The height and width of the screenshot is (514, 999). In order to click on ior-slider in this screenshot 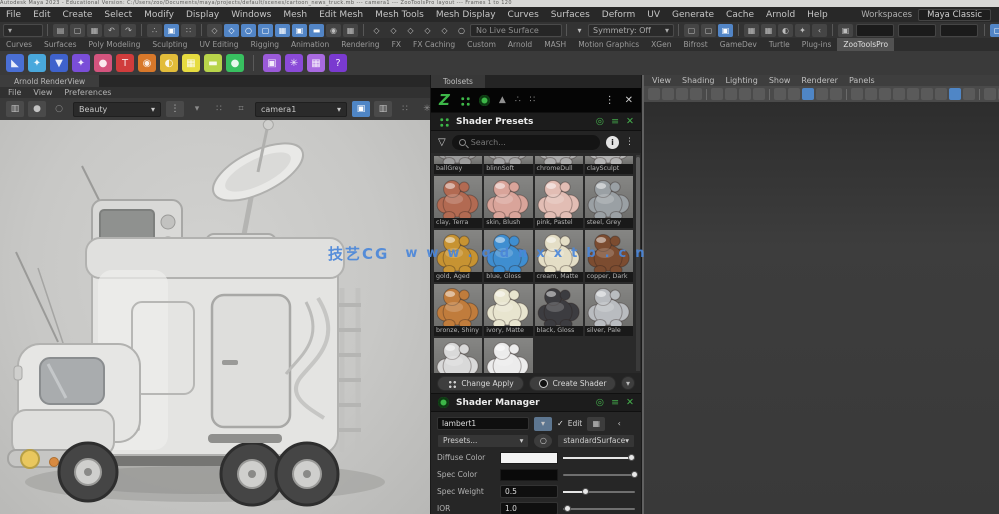, I will do `click(599, 508)`.